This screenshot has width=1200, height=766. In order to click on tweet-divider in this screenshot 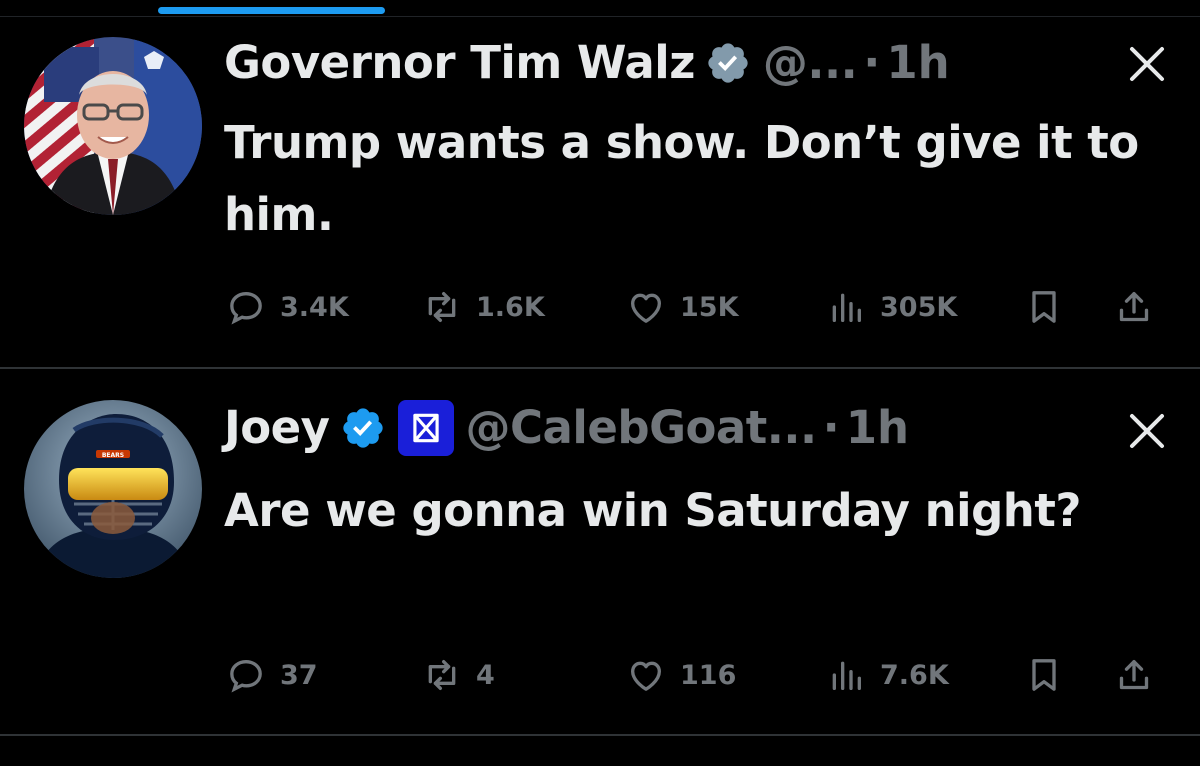, I will do `click(600, 735)`.